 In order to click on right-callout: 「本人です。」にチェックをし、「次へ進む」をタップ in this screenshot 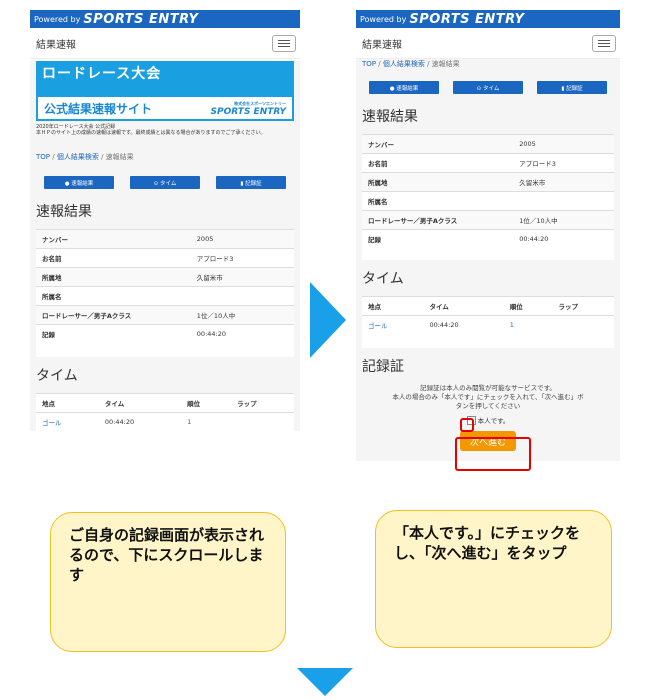, I will do `click(493, 579)`.